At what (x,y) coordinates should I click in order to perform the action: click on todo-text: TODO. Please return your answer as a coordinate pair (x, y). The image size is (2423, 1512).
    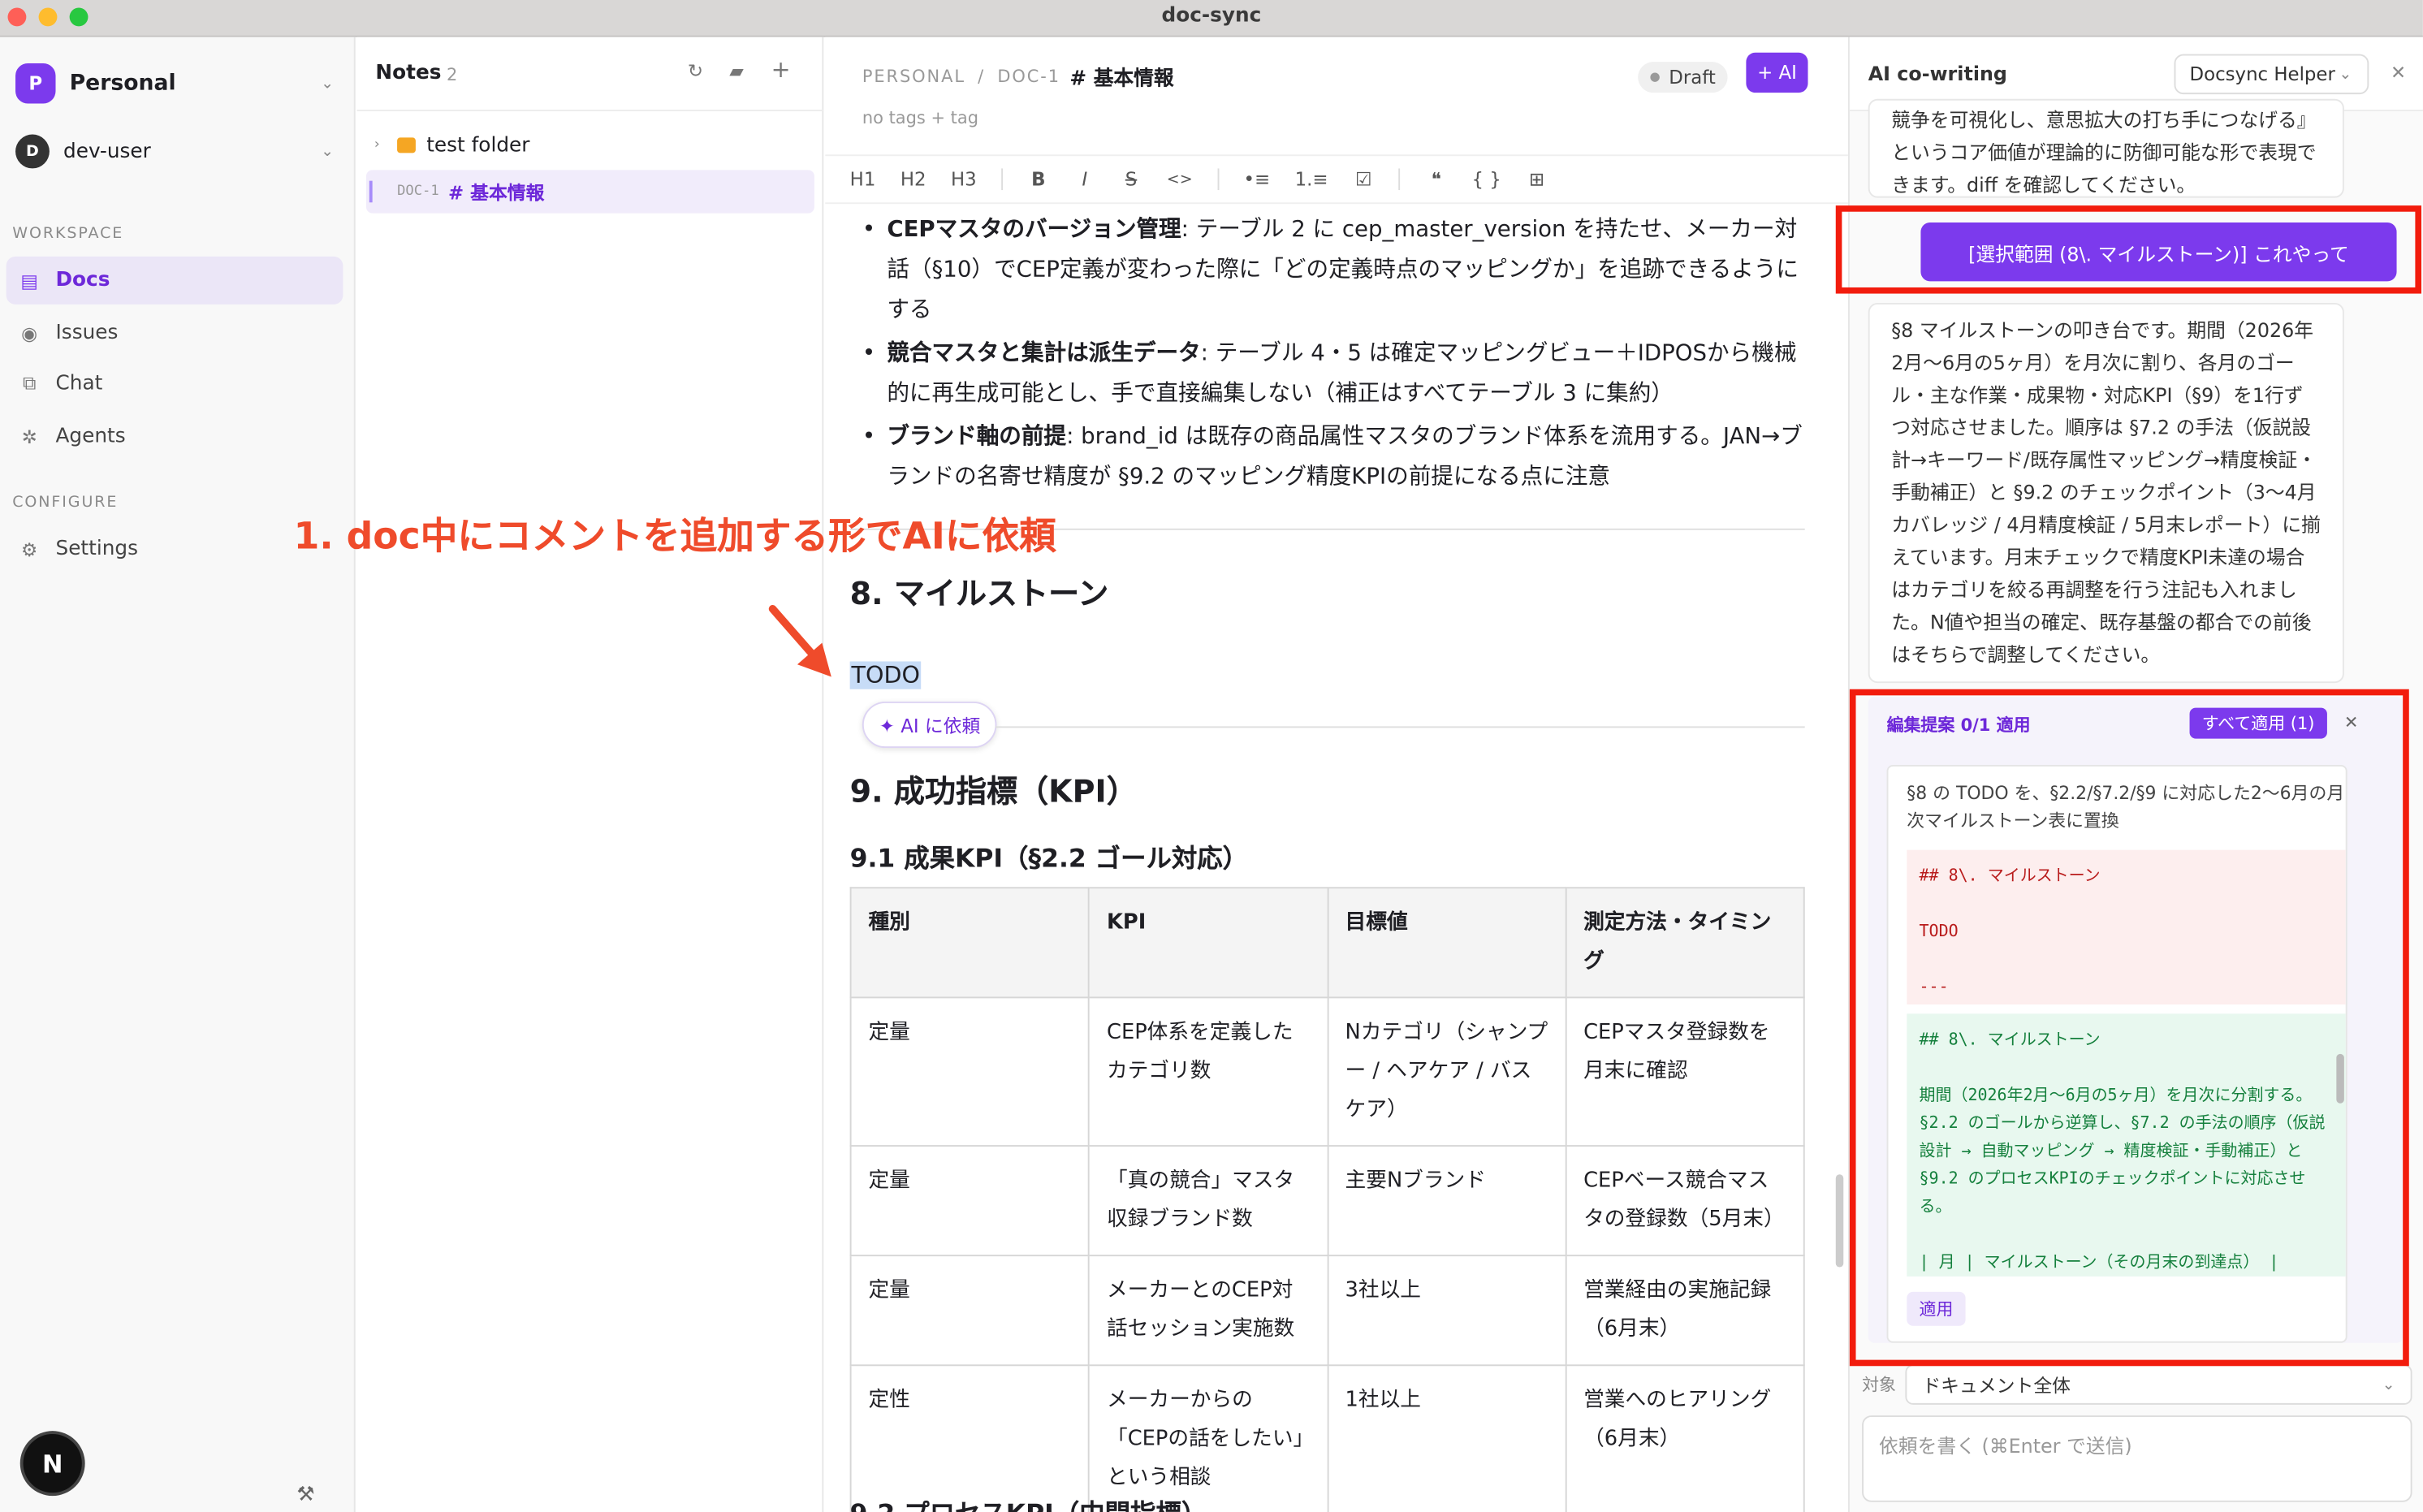
    Looking at the image, I should click on (885, 675).